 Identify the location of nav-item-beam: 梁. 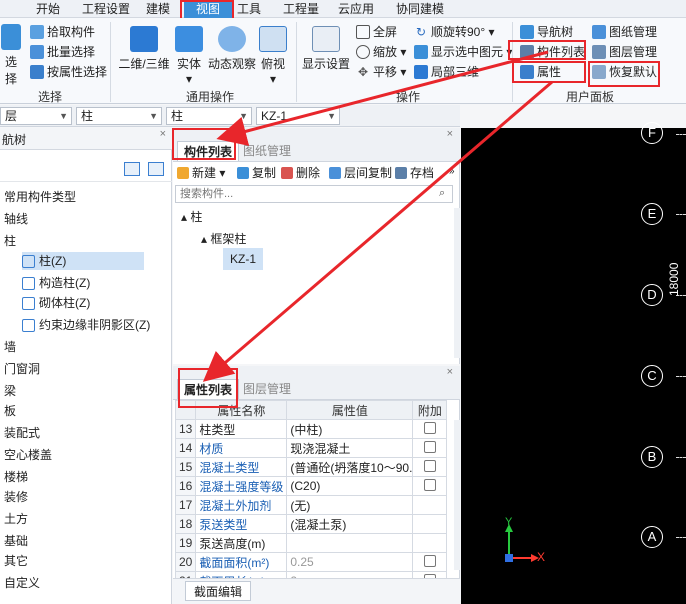
(10, 391).